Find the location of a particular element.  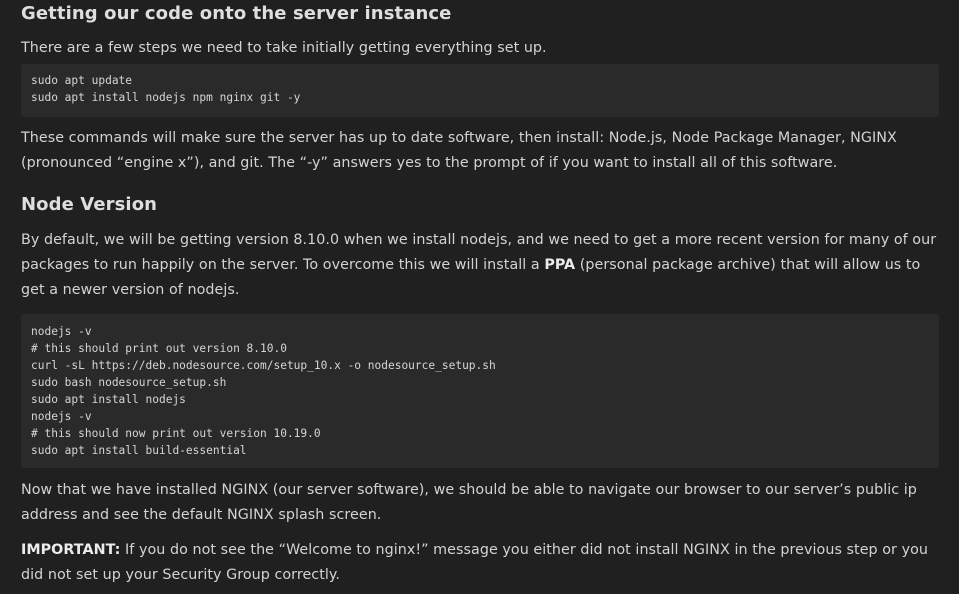

code-line: sudo apt update is located at coordinates (82, 80).